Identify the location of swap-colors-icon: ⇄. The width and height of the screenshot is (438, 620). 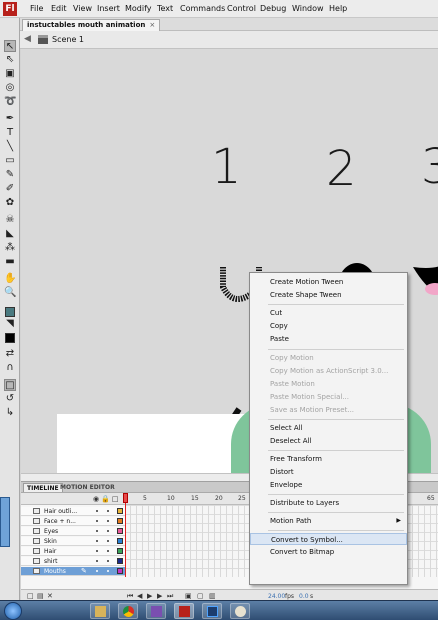
(10, 354).